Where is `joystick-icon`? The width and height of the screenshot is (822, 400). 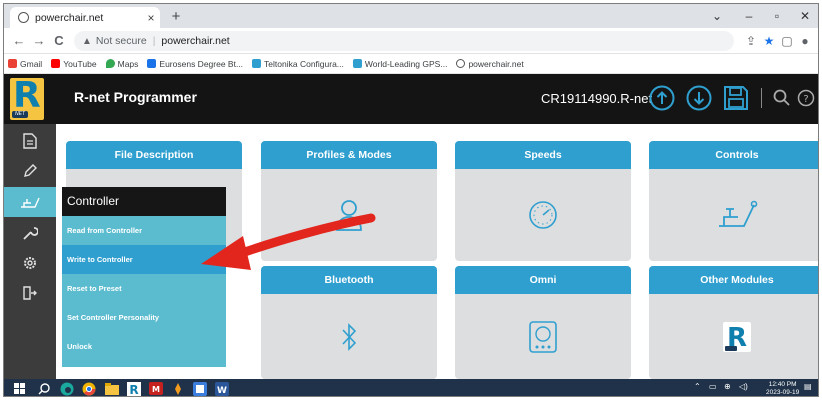 joystick-icon is located at coordinates (738, 213).